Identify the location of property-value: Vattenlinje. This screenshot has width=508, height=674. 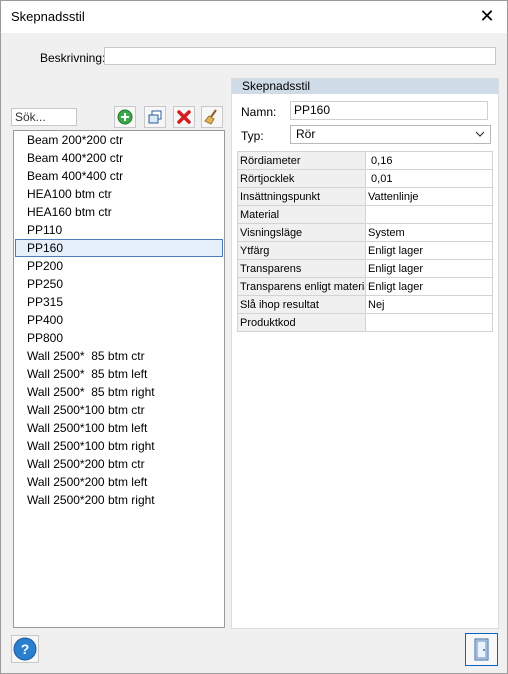
(429, 196).